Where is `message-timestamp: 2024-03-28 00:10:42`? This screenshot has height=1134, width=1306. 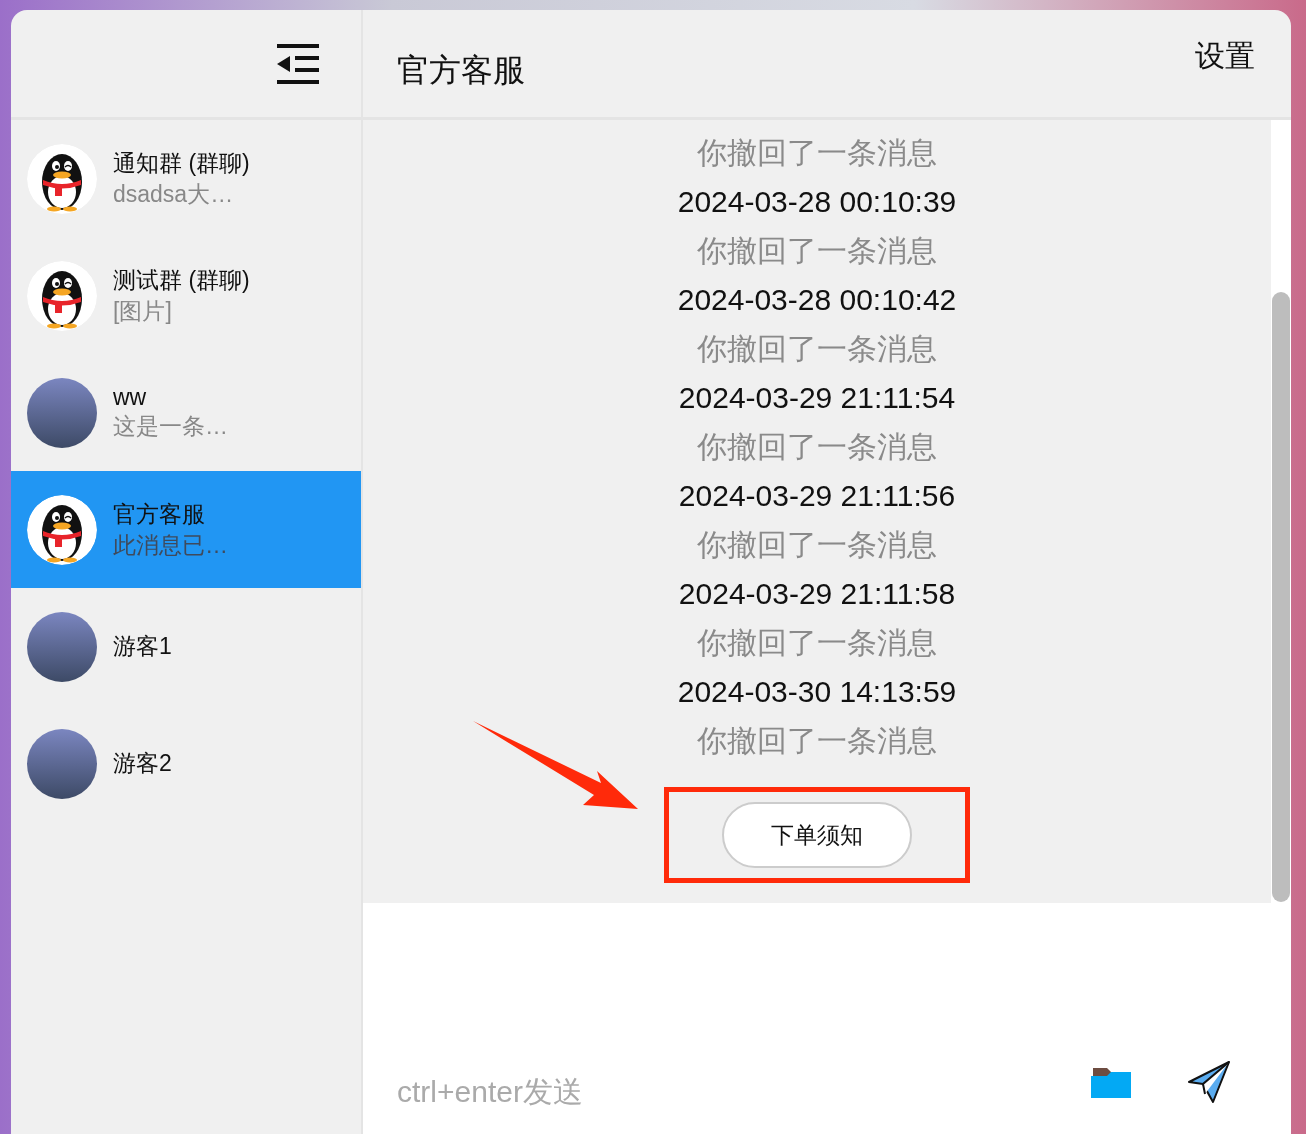 message-timestamp: 2024-03-28 00:10:42 is located at coordinates (817, 300).